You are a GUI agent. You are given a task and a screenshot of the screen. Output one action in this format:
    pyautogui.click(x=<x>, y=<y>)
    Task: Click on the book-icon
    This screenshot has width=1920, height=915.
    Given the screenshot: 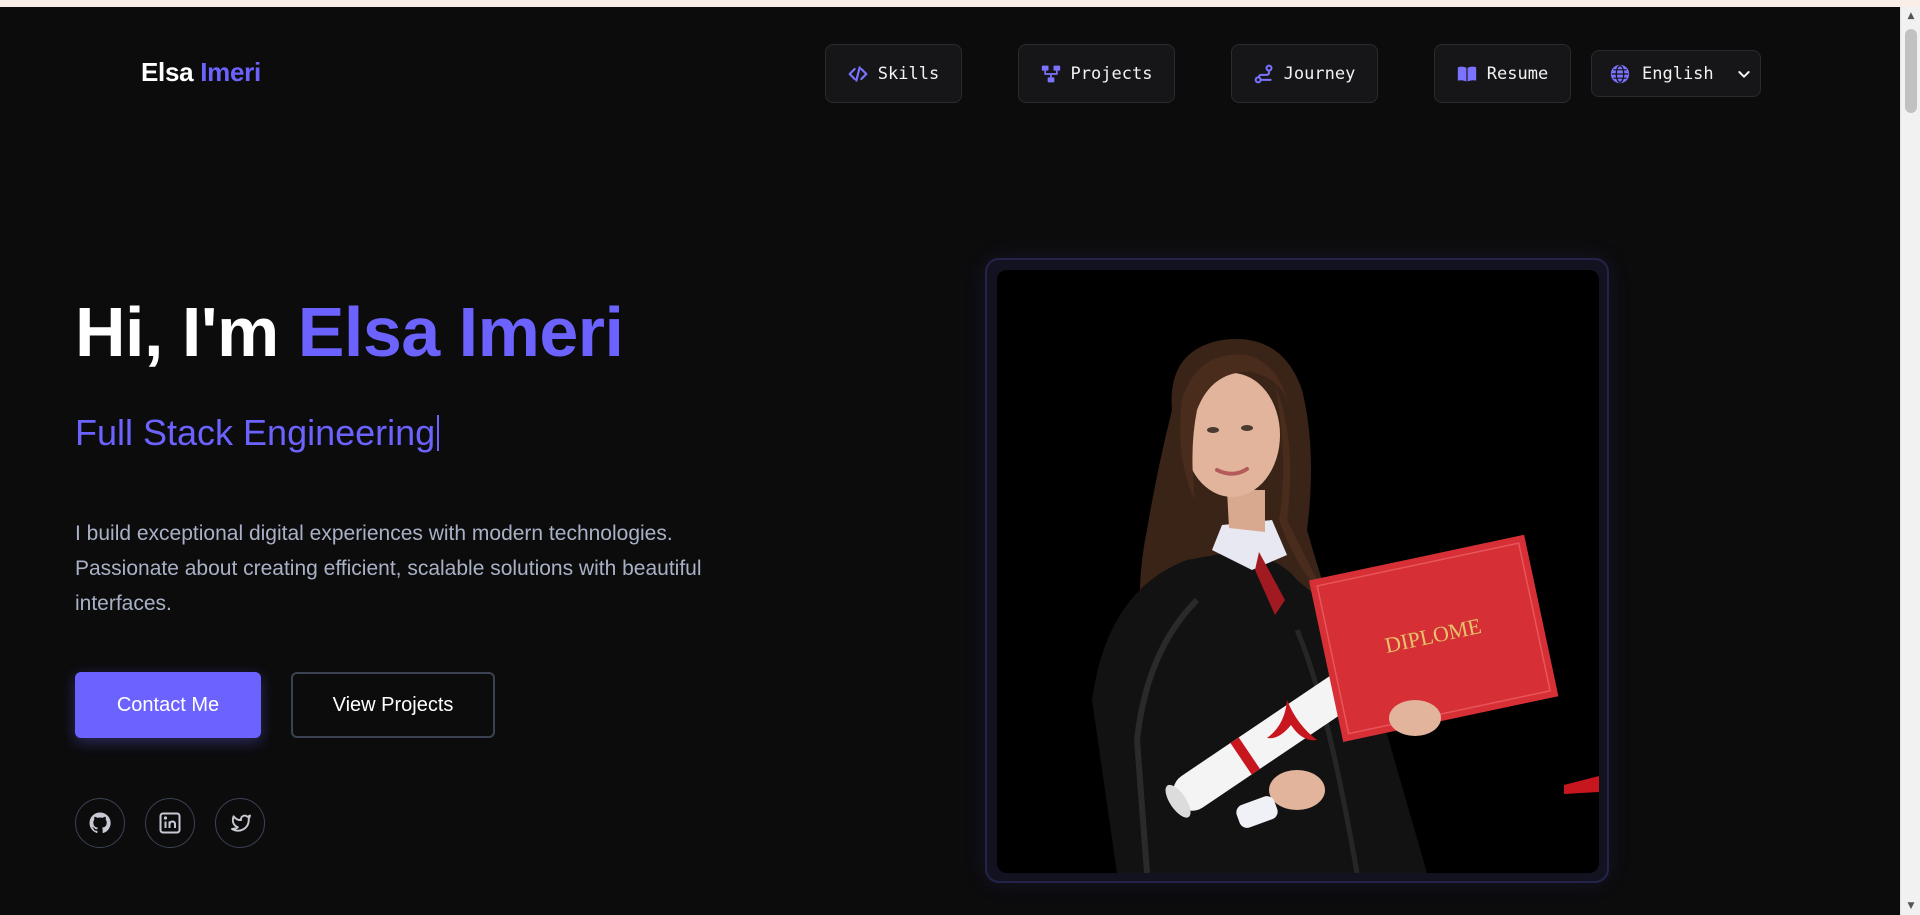 What is the action you would take?
    pyautogui.click(x=1466, y=73)
    